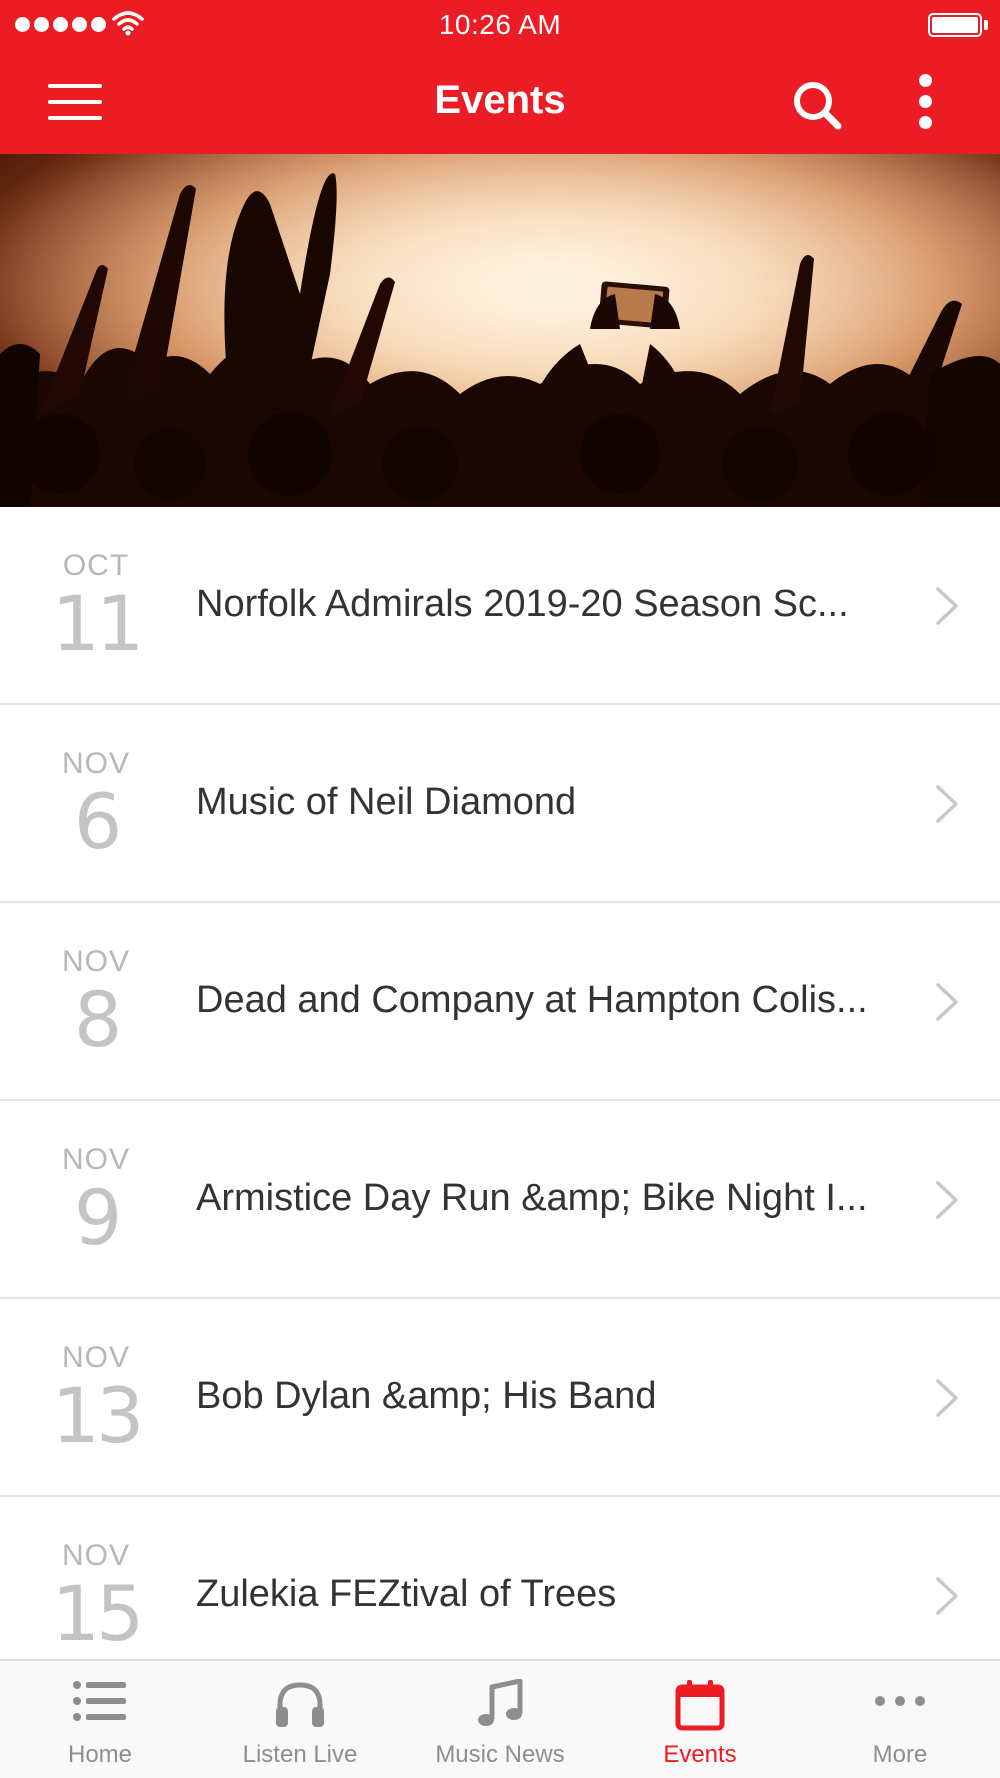 This screenshot has width=1000, height=1778. I want to click on tab-listen-live: Listen Live, so click(300, 1719).